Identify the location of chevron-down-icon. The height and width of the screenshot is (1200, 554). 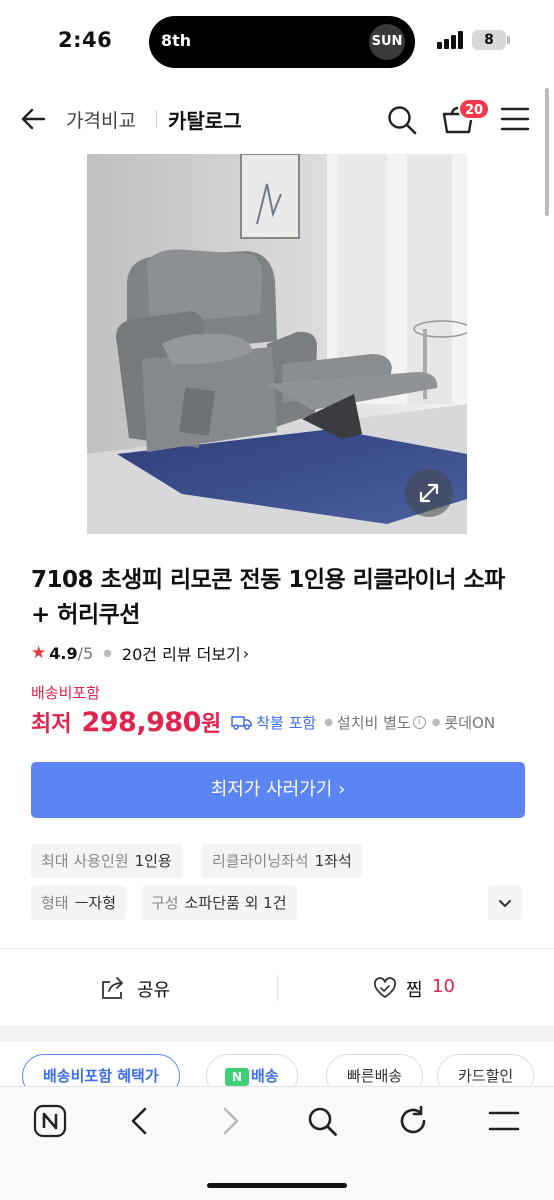
(505, 903).